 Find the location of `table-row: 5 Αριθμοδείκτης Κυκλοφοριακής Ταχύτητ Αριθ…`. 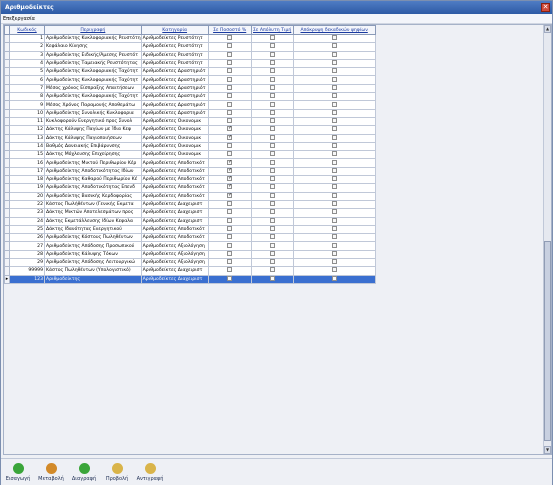

table-row: 5 Αριθμοδείκτης Κυκλοφοριακής Ταχύτητ Αριθ… is located at coordinates (190, 72).